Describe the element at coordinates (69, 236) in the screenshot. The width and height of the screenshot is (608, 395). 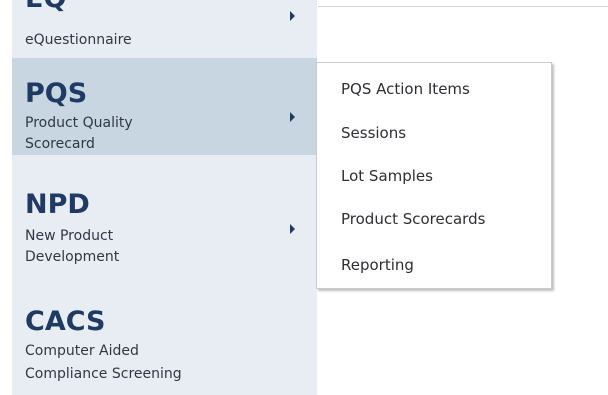
I see `nav-item-desc: New Product` at that location.